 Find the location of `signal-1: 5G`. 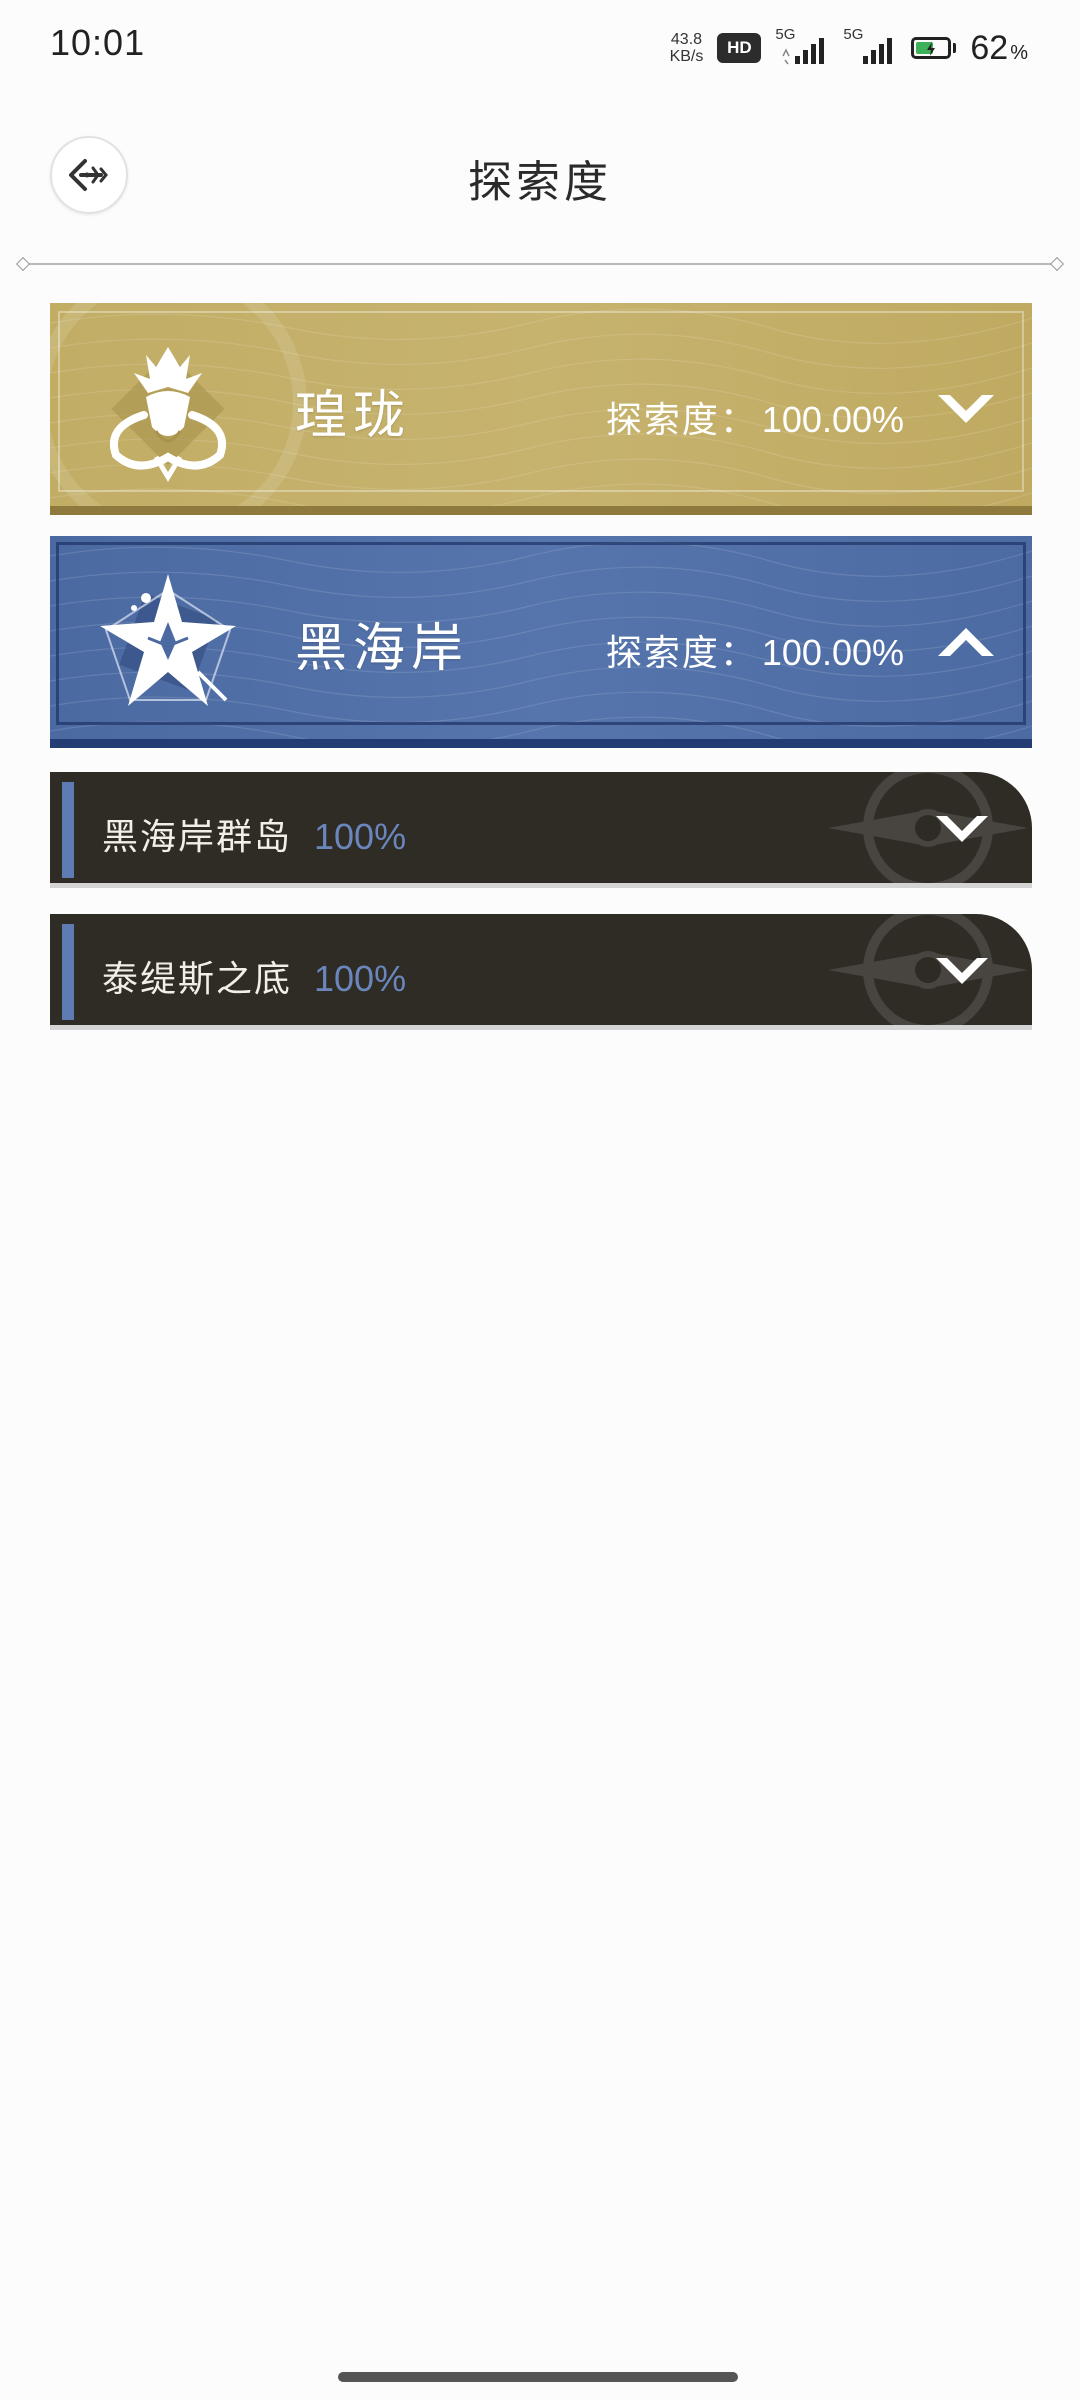

signal-1: 5G is located at coordinates (802, 47).